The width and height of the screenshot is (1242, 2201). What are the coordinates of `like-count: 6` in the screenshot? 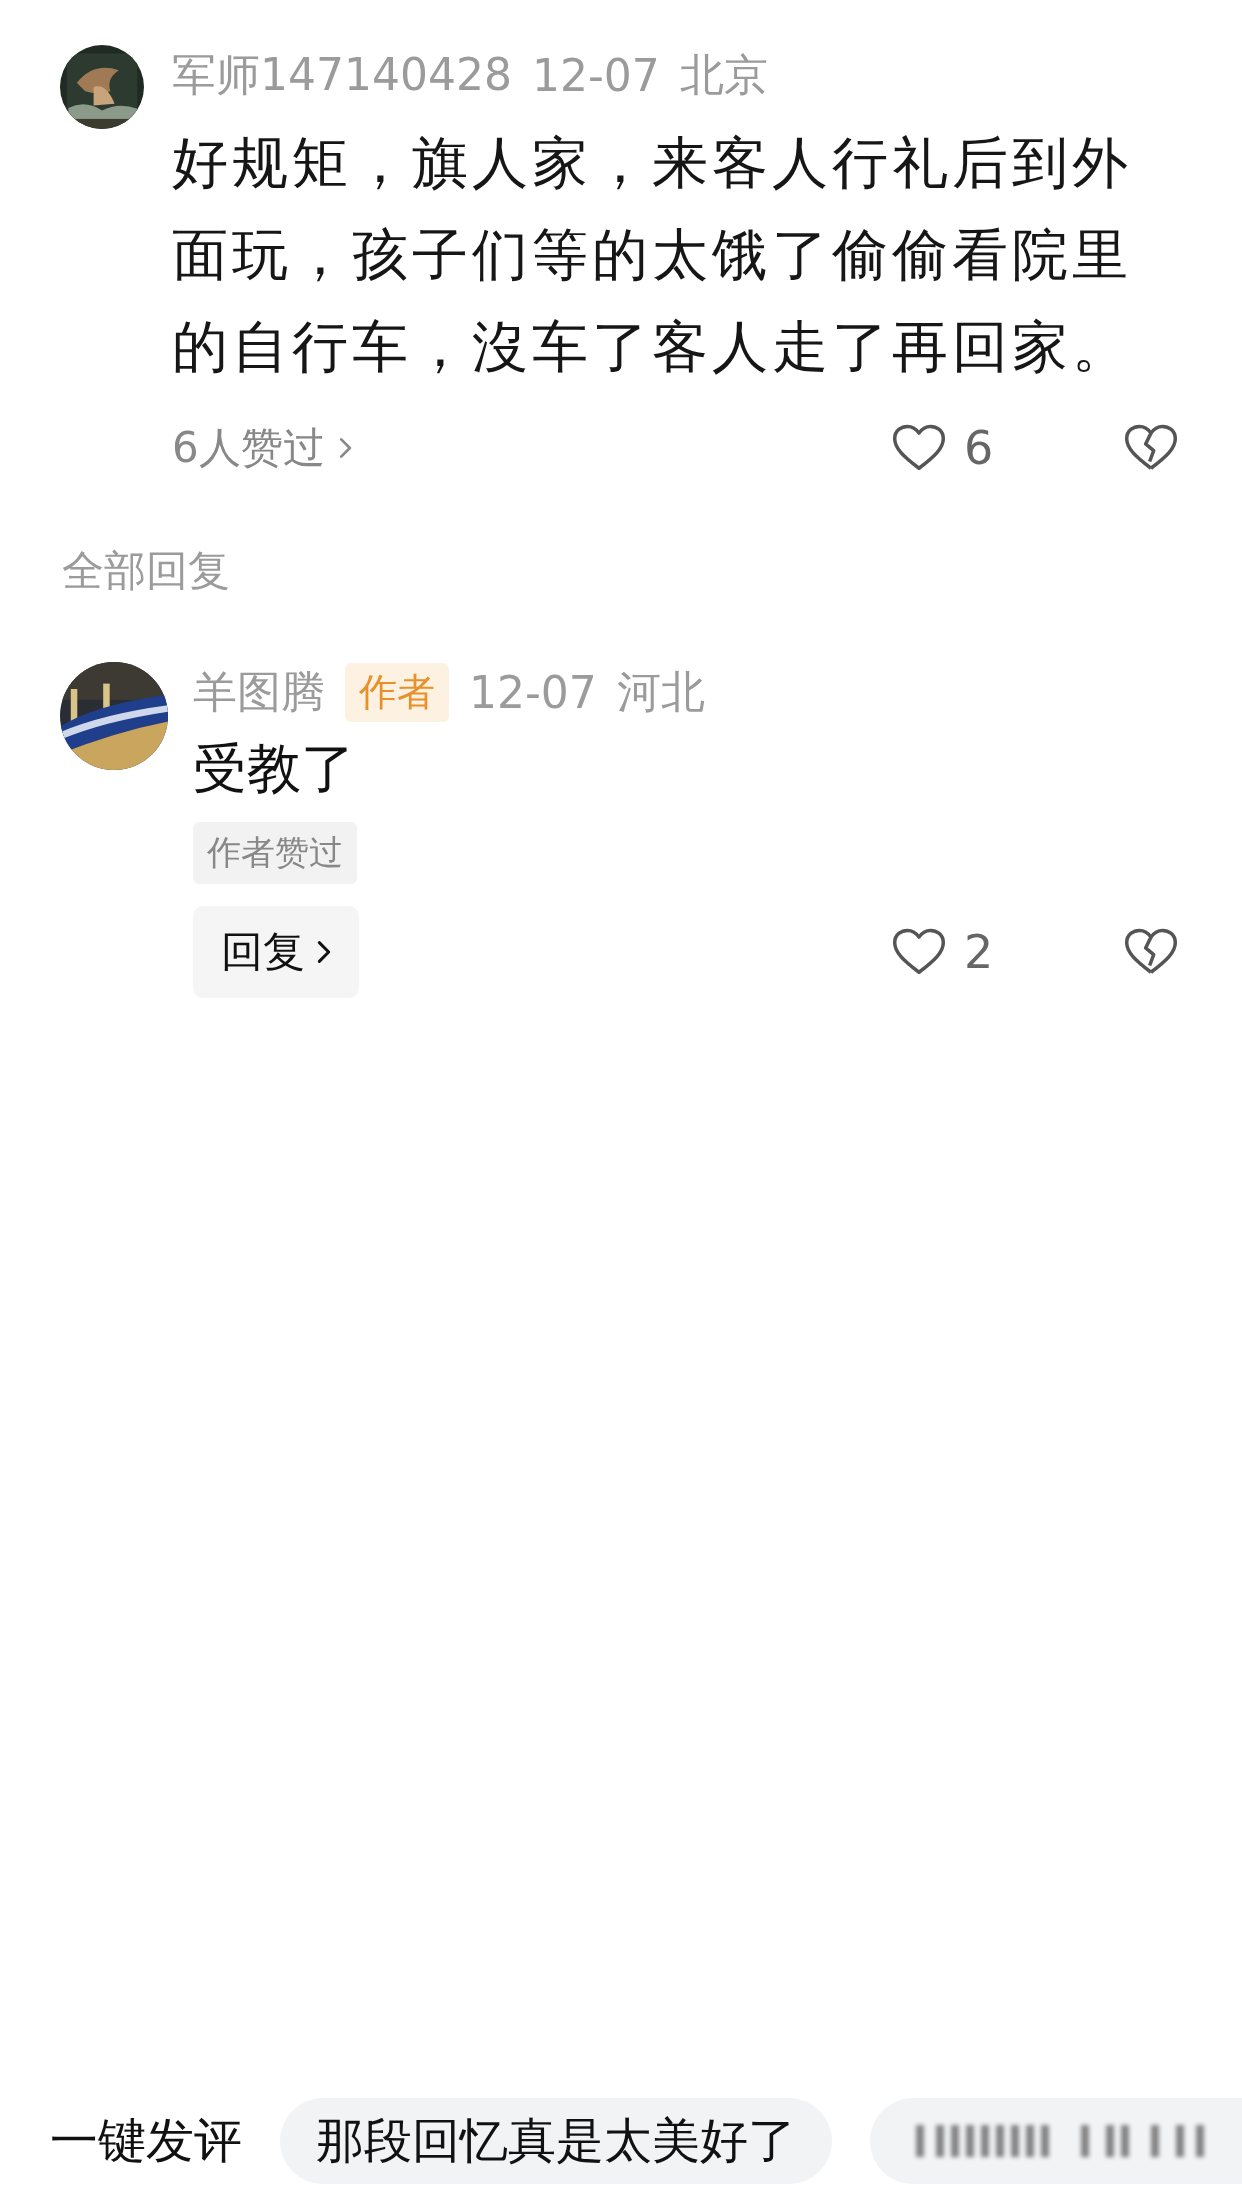 It's located at (979, 448).